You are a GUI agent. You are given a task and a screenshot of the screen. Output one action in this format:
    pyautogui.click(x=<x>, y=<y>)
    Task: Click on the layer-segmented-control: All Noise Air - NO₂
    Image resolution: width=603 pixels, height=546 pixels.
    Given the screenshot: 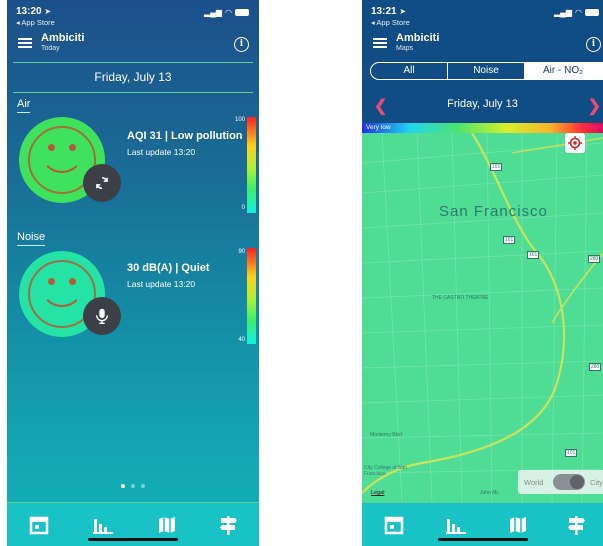 What is the action you would take?
    pyautogui.click(x=486, y=71)
    